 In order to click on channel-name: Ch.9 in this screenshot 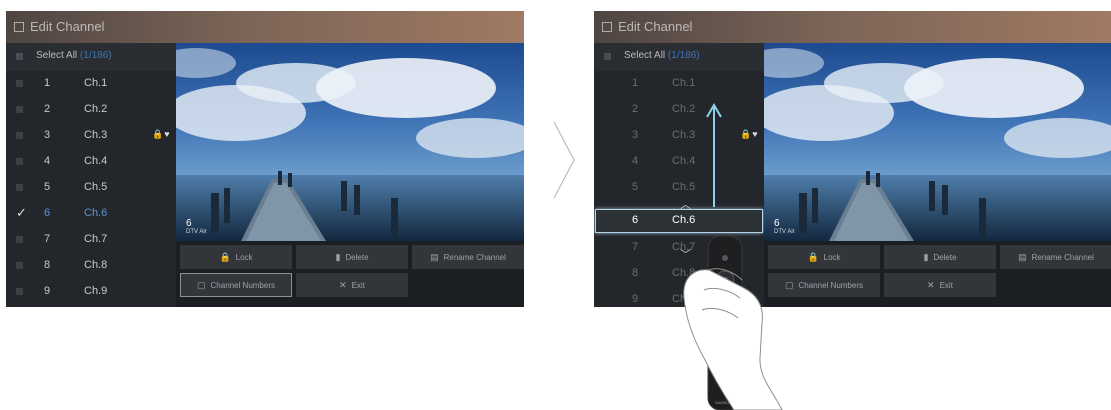, I will do `click(96, 291)`.